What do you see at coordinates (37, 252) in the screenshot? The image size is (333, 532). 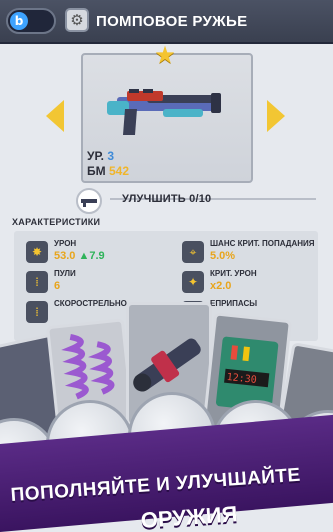 I see `explosion-icon: ✸` at bounding box center [37, 252].